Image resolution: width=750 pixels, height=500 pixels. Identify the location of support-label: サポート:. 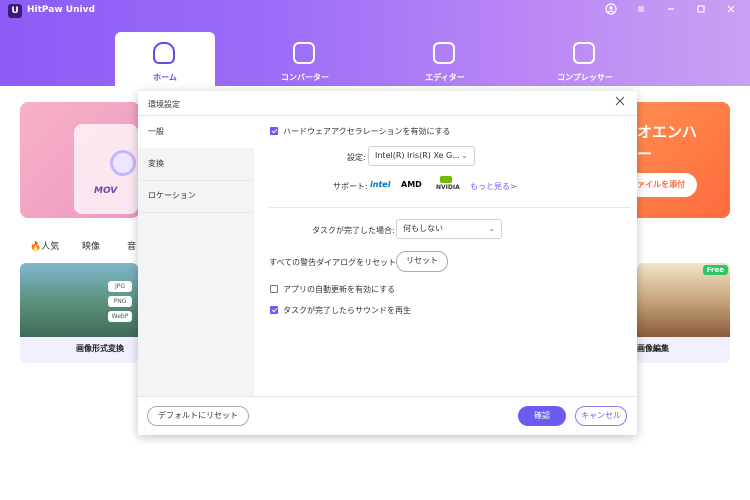
(350, 186).